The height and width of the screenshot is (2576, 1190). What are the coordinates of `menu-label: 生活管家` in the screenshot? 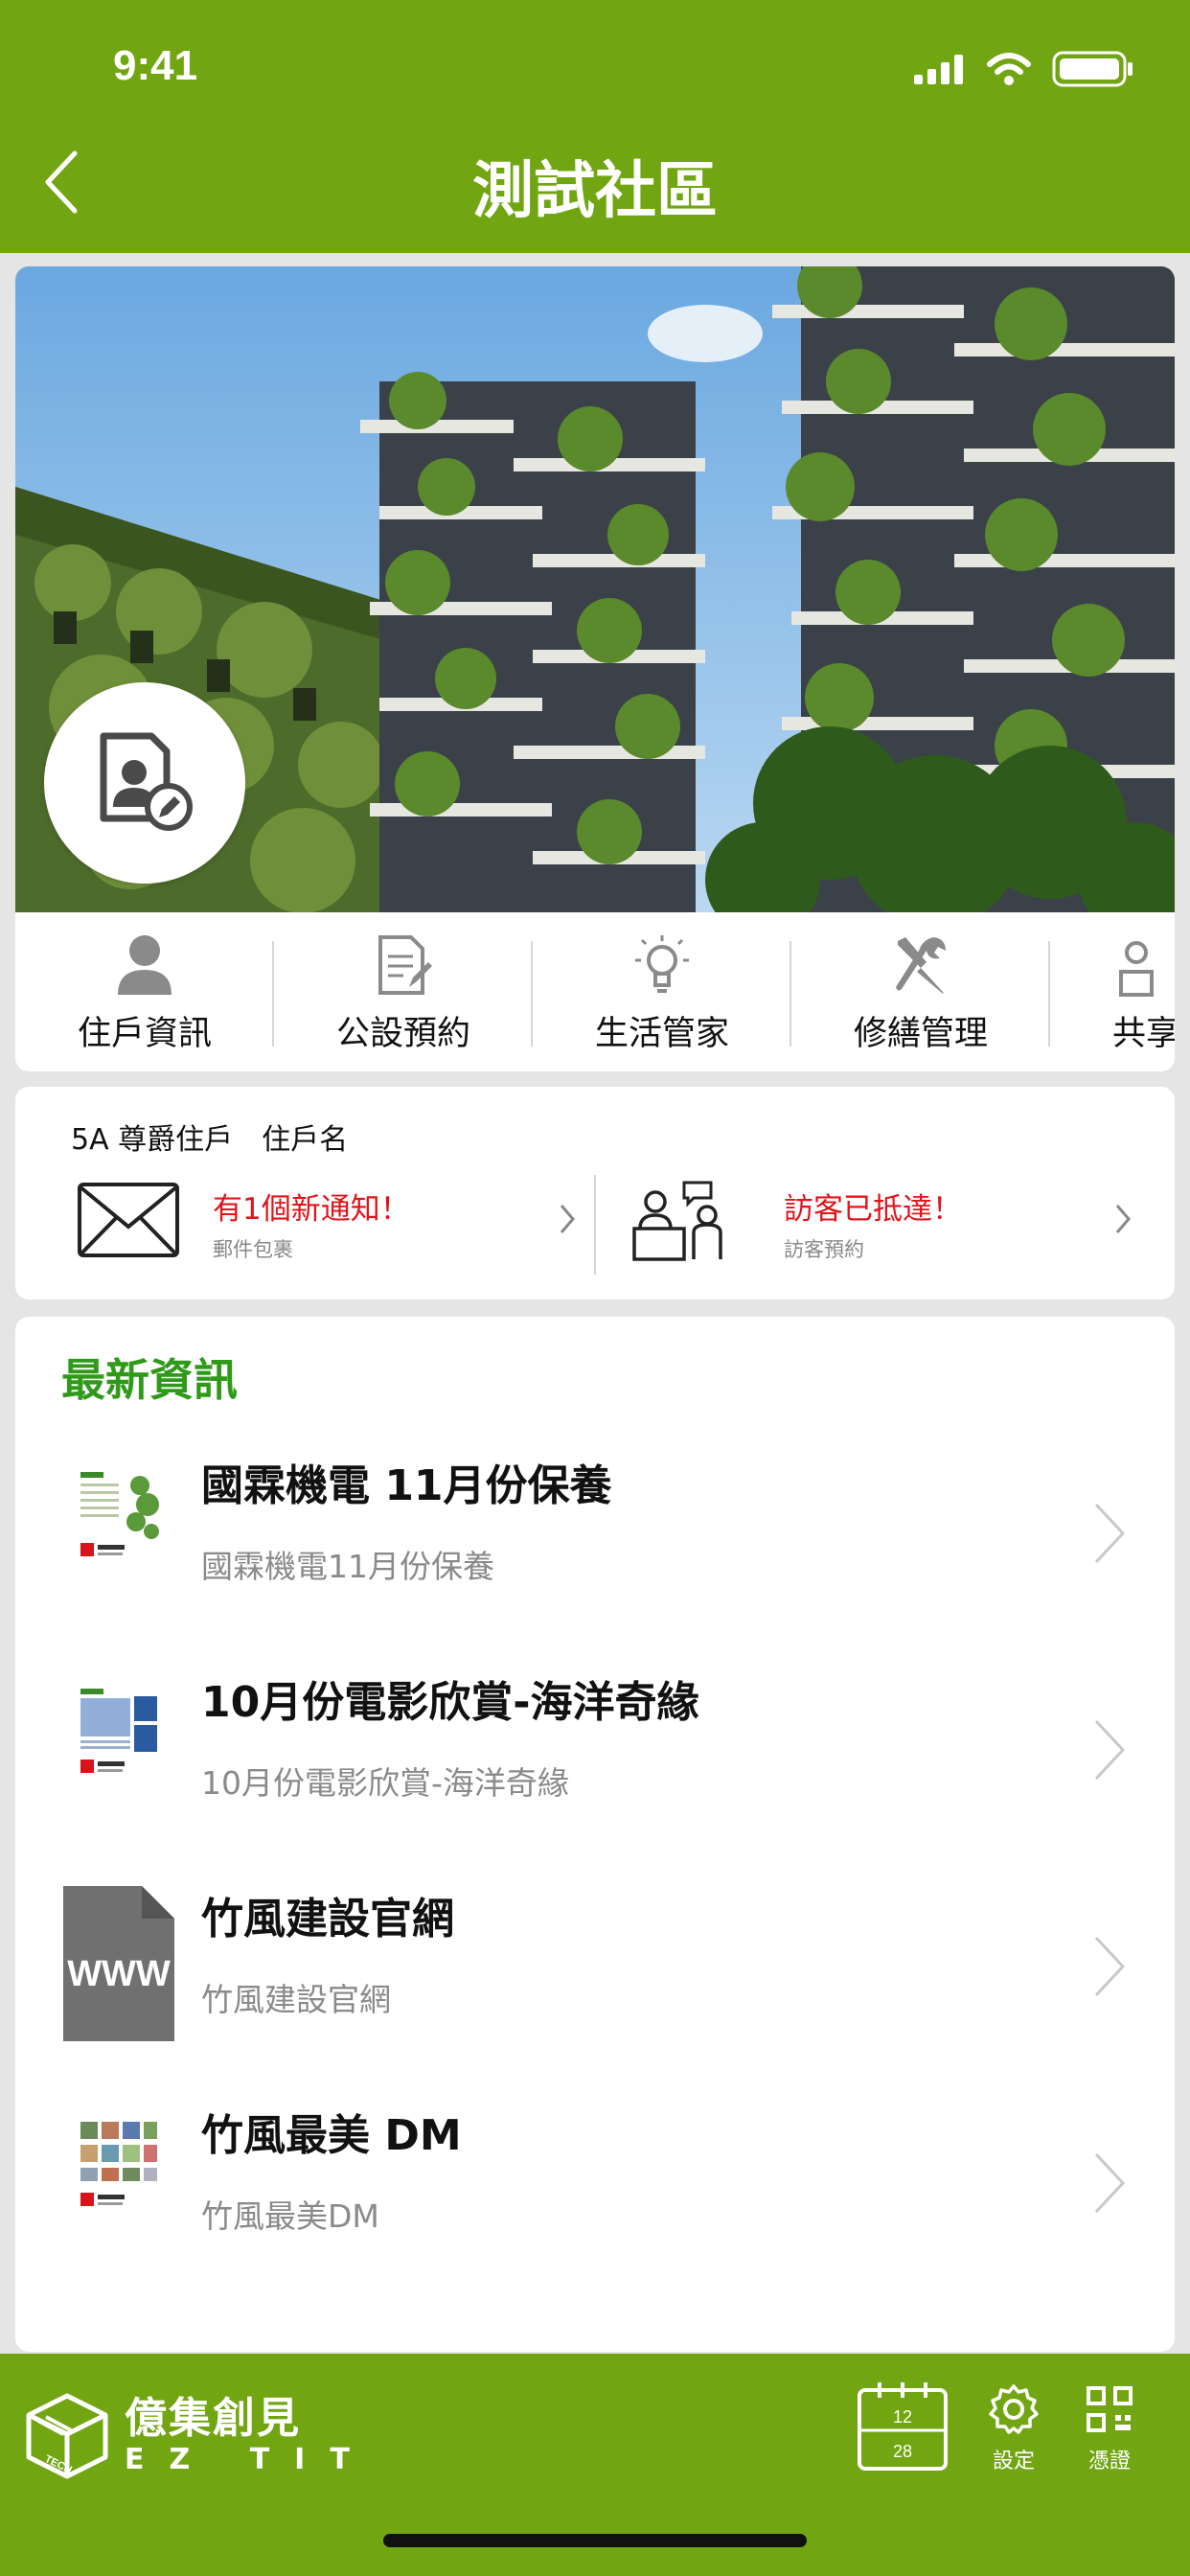 It's located at (662, 1034).